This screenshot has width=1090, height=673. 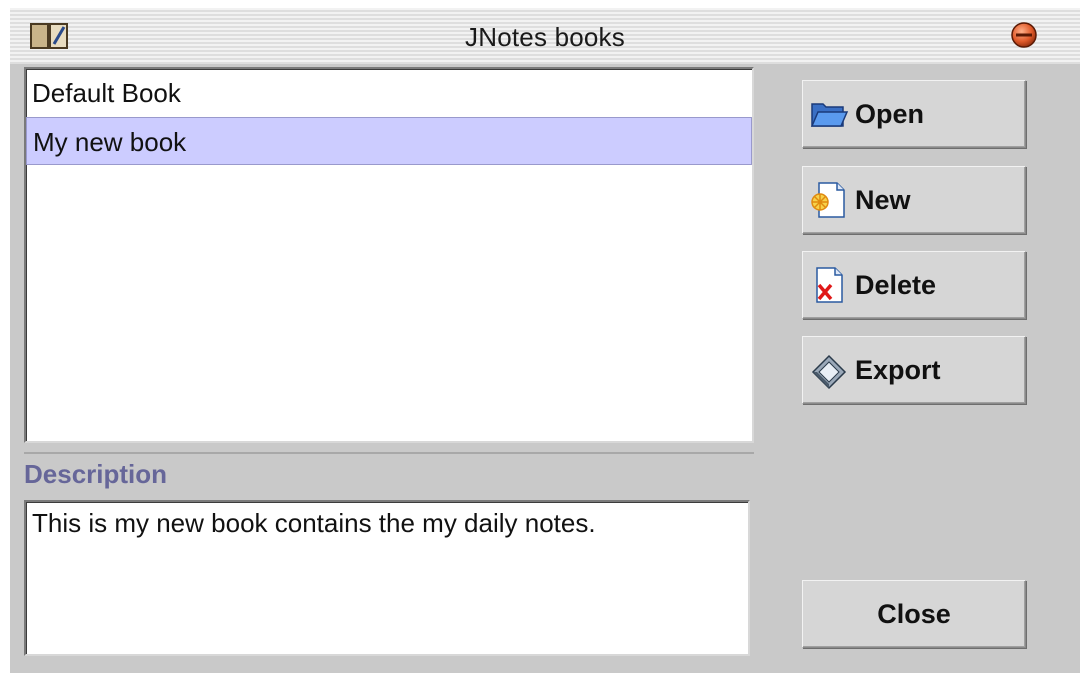 What do you see at coordinates (890, 113) in the screenshot?
I see `open-button-label: Open` at bounding box center [890, 113].